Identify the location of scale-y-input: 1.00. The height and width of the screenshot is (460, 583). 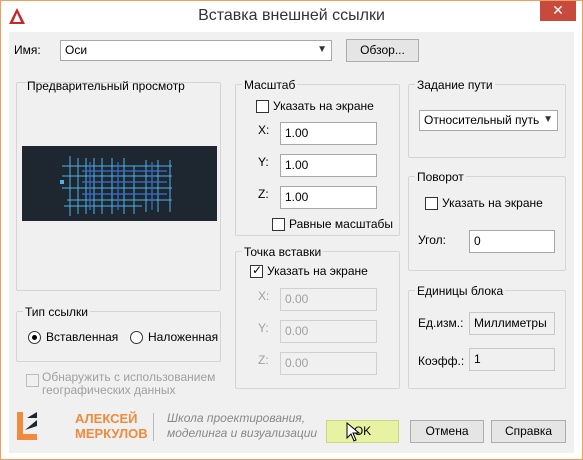
(328, 165).